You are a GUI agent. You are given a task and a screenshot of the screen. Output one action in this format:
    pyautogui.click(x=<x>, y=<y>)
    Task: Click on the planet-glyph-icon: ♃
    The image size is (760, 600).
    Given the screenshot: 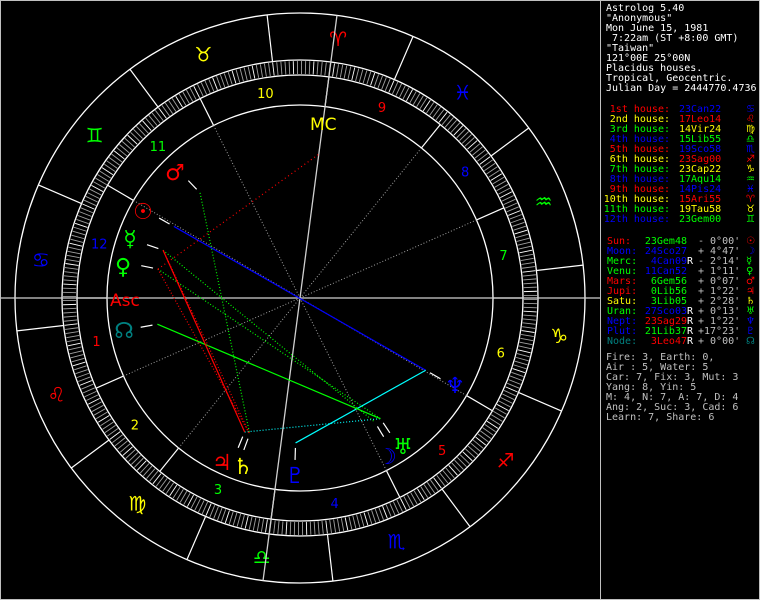 What is the action you would take?
    pyautogui.click(x=222, y=463)
    